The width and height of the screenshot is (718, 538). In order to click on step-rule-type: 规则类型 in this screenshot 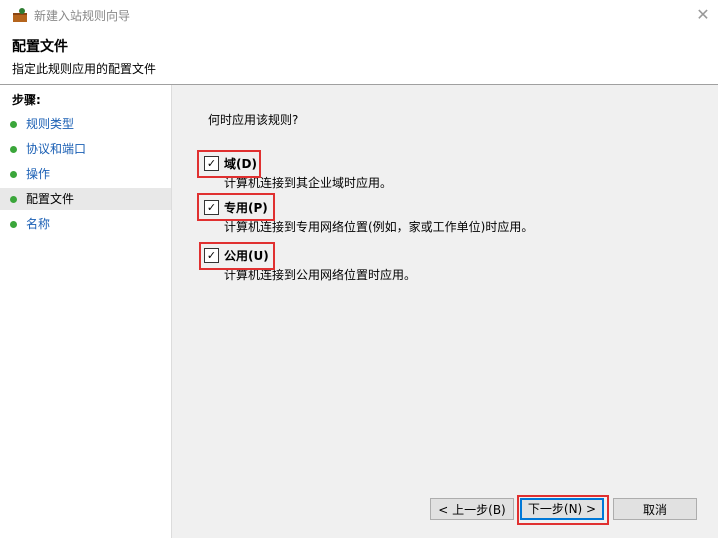, I will do `click(85, 124)`.